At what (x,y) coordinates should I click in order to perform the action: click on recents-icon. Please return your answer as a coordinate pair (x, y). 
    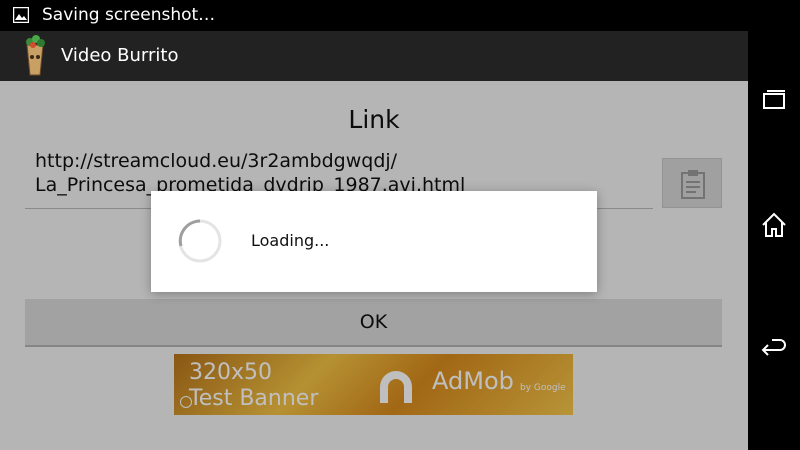
    Looking at the image, I should click on (774, 100).